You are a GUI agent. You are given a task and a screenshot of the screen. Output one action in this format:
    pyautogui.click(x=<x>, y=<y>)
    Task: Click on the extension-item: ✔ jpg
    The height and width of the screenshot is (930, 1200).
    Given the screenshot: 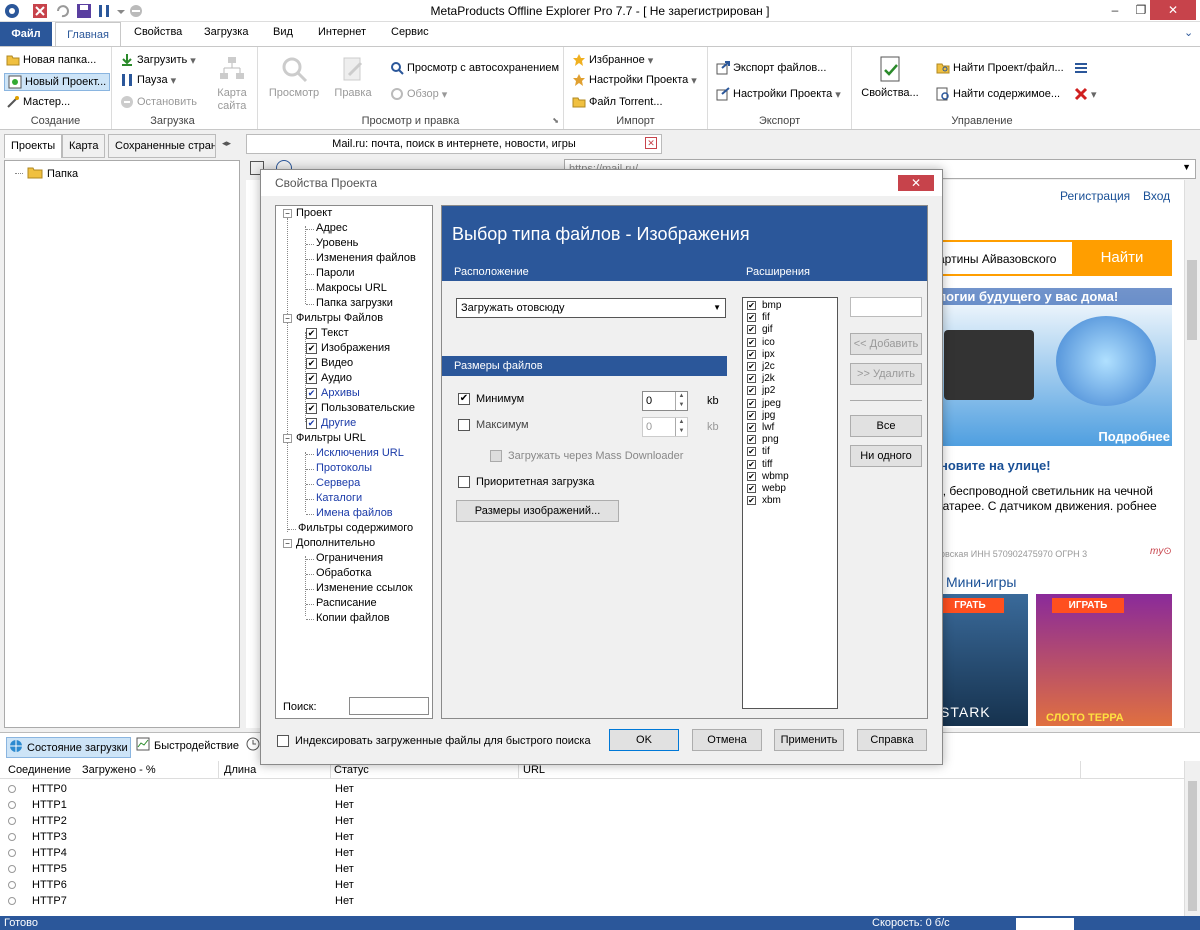 What is the action you would take?
    pyautogui.click(x=761, y=415)
    